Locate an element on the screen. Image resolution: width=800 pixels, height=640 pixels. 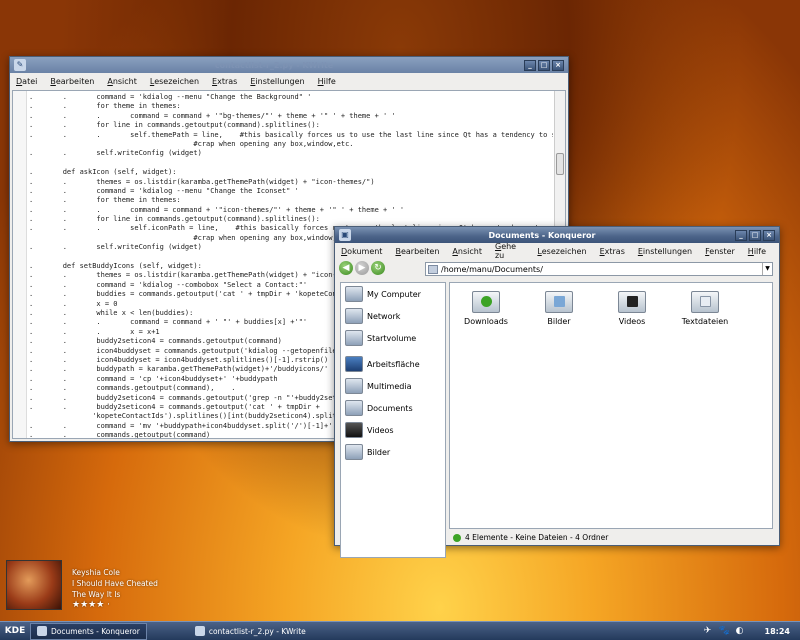
paw-icon: 🐾 is located at coordinates (724, 631).